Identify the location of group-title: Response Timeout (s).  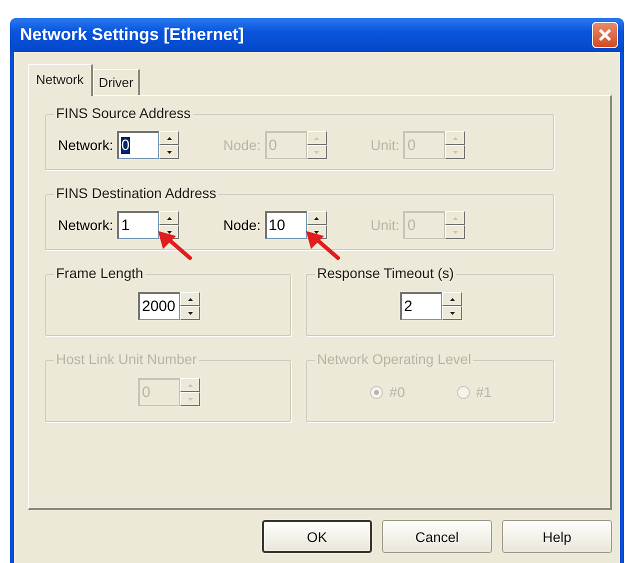
(385, 273).